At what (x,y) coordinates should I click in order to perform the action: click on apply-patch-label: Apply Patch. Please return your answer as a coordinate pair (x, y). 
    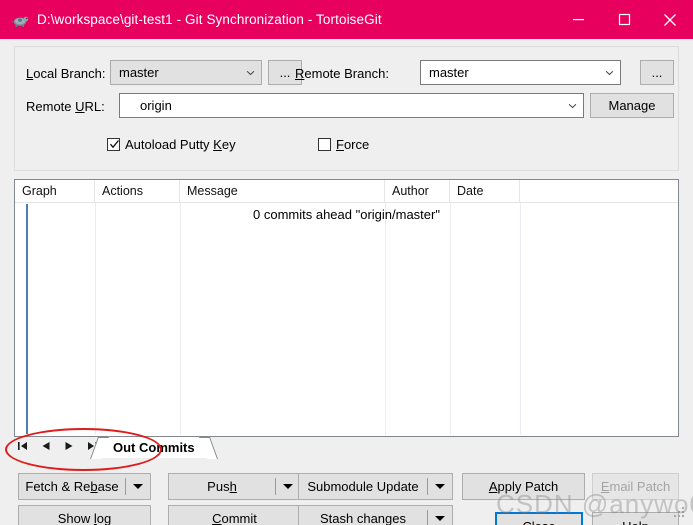
    Looking at the image, I should click on (523, 486).